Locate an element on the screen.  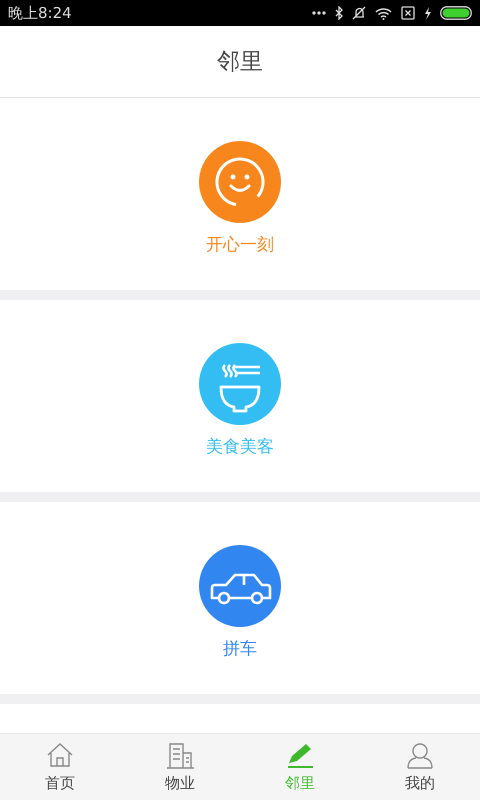
status-time: 晚上8:24 is located at coordinates (40, 13).